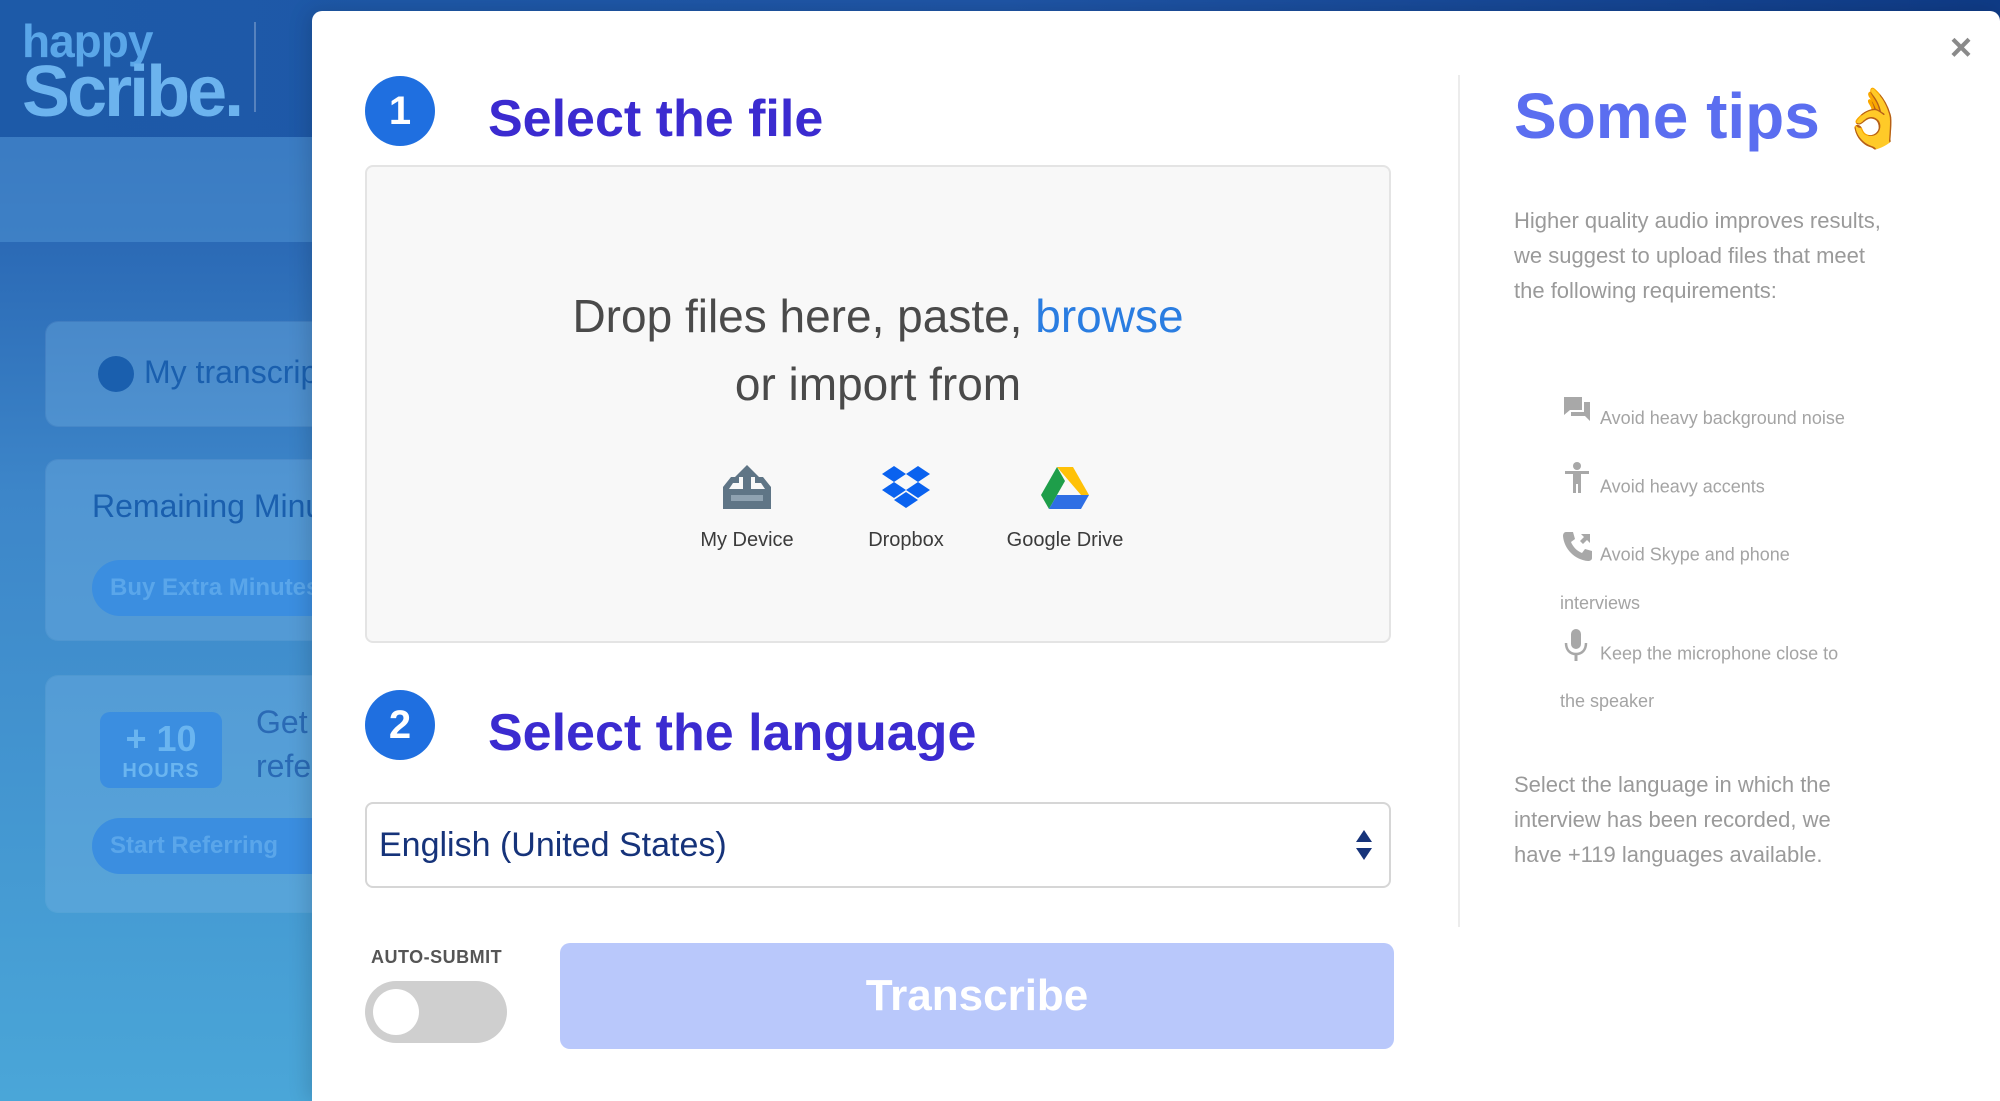 This screenshot has width=2000, height=1101. I want to click on tip-item-continued: interviews, so click(1600, 603).